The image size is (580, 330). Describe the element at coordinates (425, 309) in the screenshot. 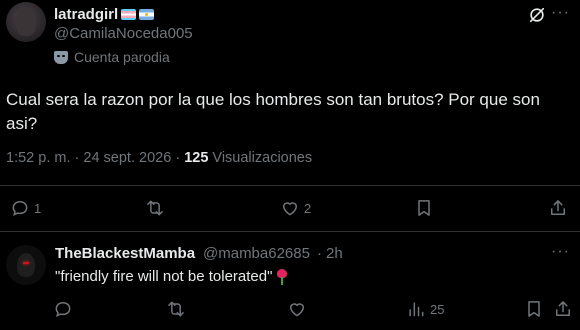

I see `reply-views-button: 25` at that location.